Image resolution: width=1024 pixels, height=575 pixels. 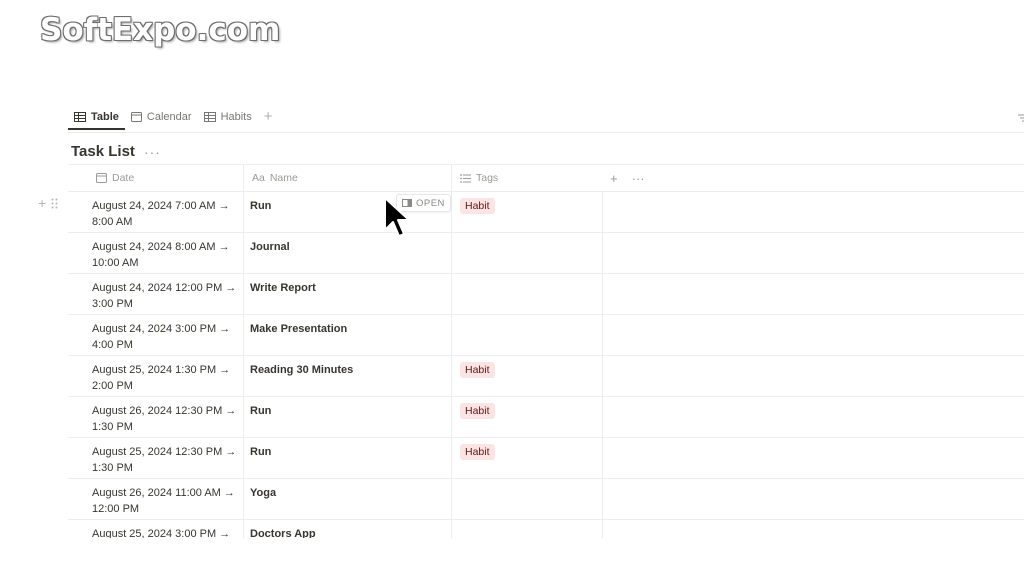 I want to click on name-cell: Yoga, so click(x=347, y=499).